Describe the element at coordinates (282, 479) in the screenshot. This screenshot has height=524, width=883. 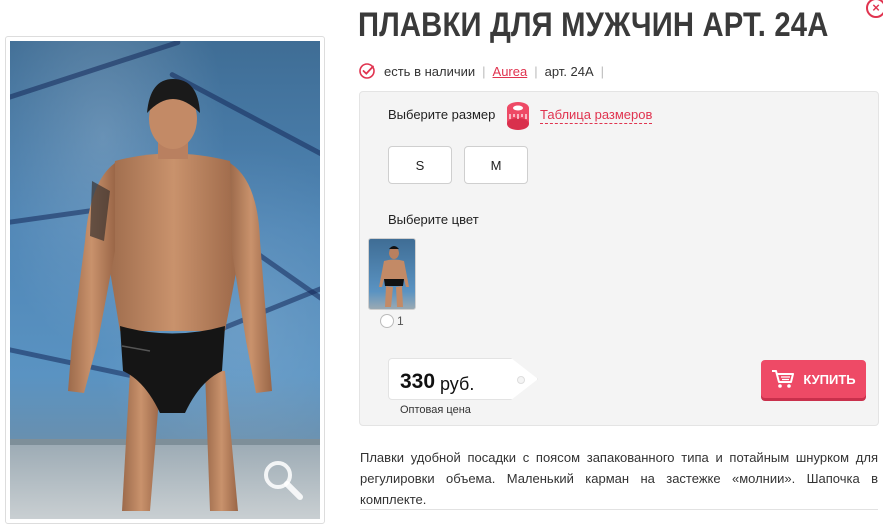
I see `zoom-icon` at that location.